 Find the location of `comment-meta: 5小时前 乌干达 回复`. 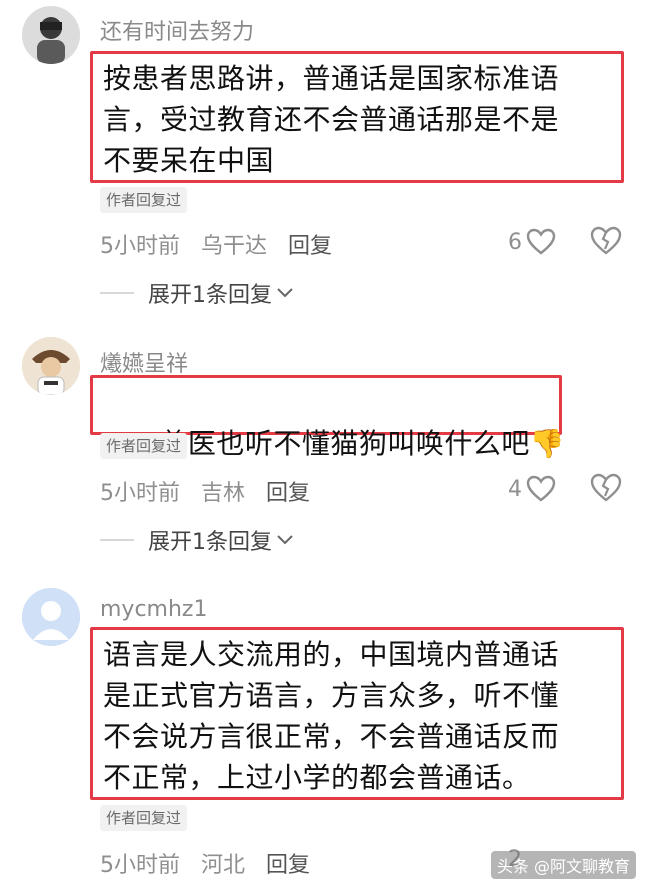

comment-meta: 5小时前 乌干达 回复 is located at coordinates (223, 244).